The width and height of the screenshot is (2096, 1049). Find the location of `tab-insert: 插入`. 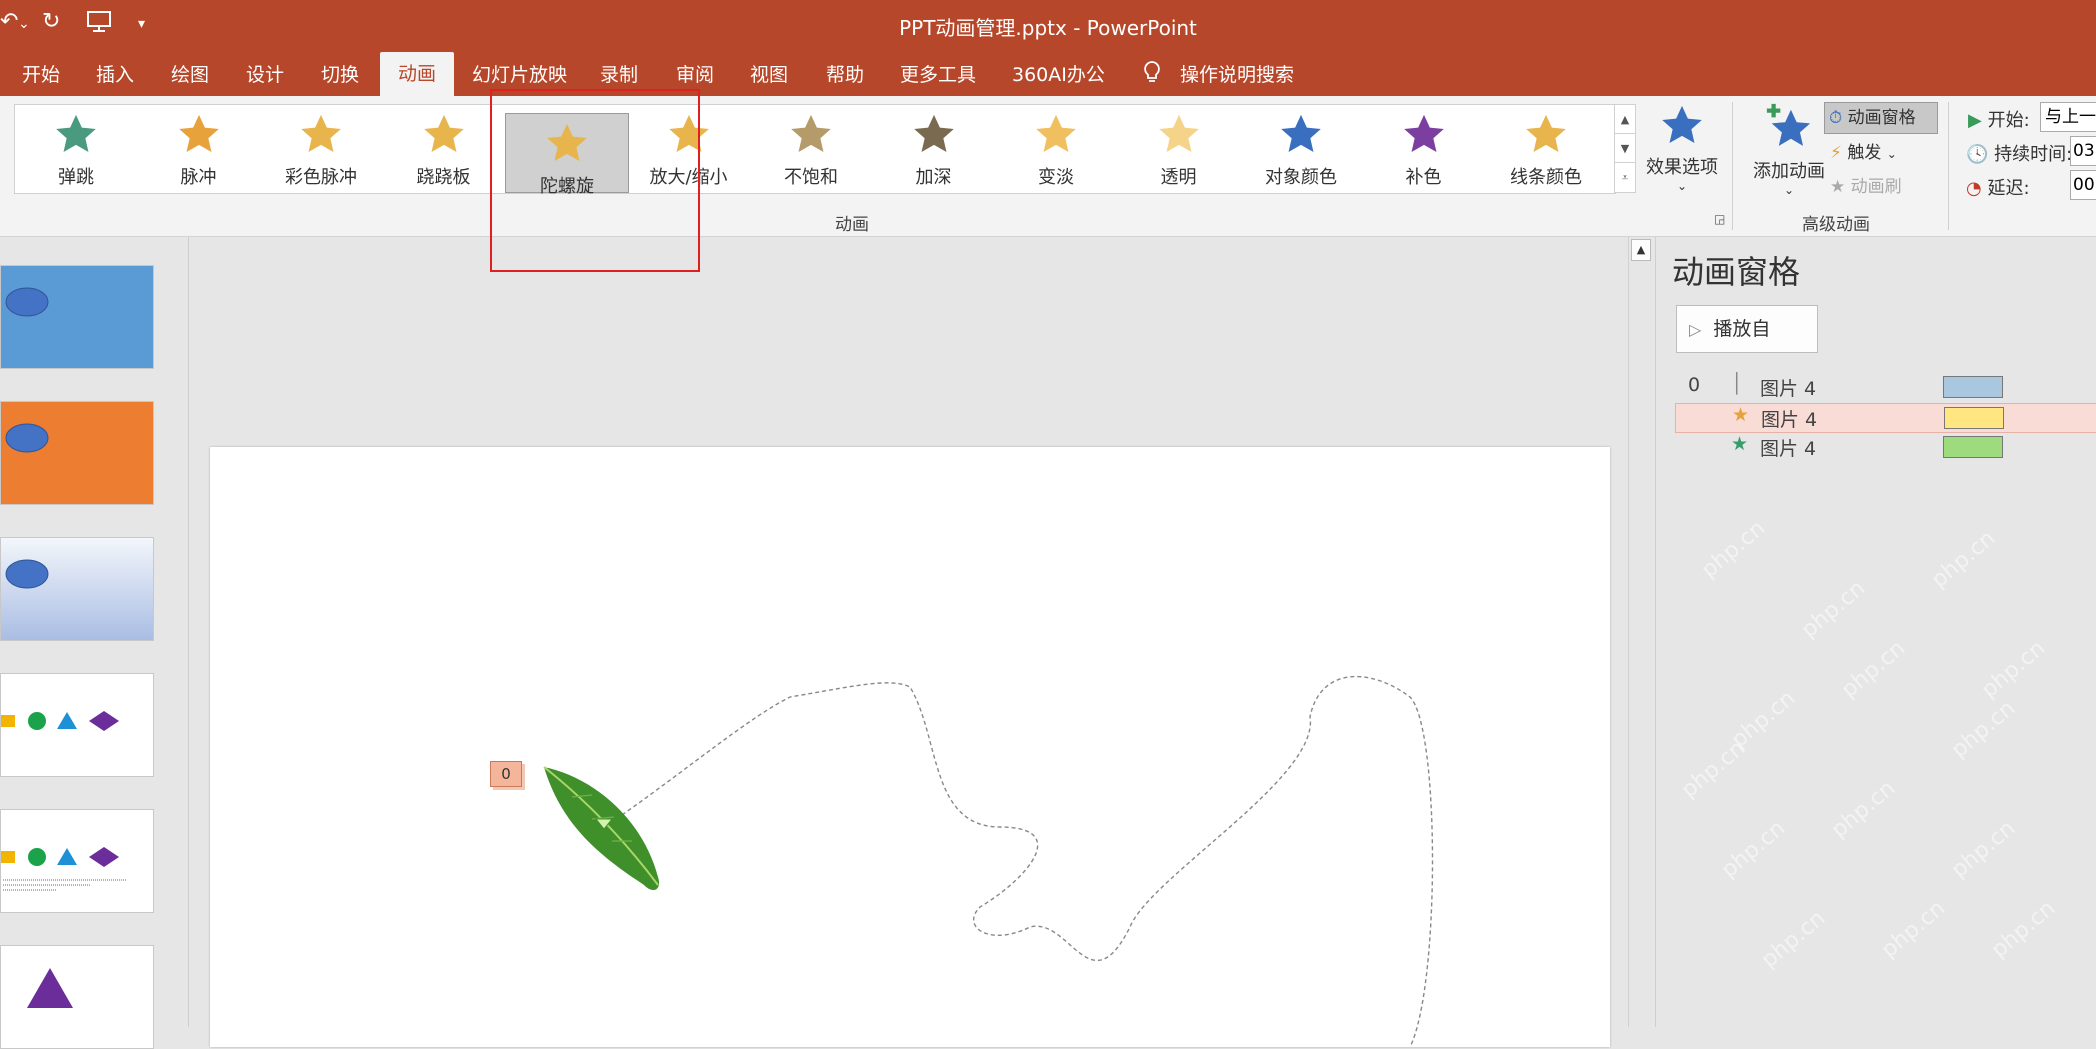

tab-insert: 插入 is located at coordinates (115, 73).